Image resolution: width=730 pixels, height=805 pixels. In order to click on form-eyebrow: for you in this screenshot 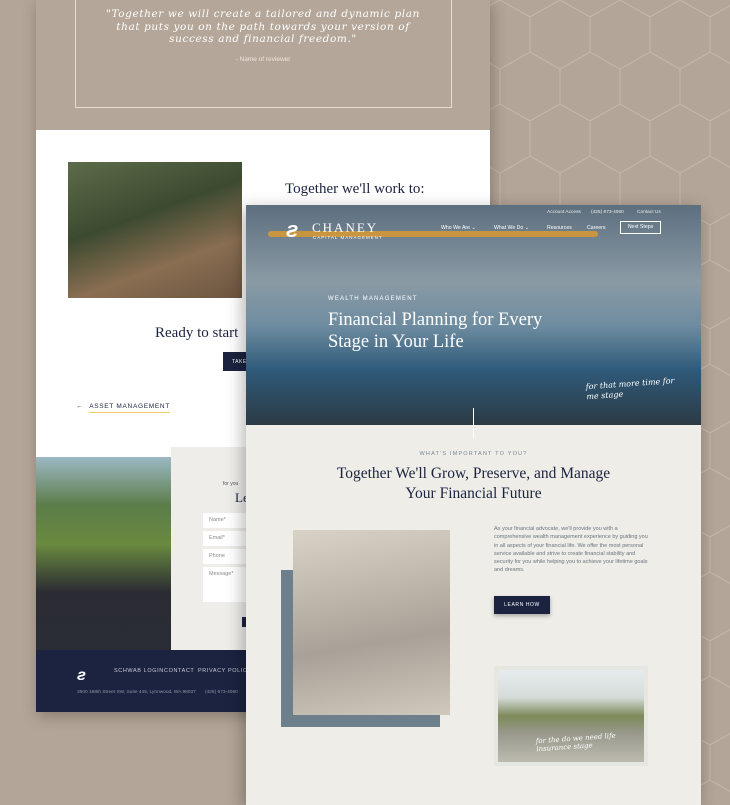, I will do `click(231, 484)`.